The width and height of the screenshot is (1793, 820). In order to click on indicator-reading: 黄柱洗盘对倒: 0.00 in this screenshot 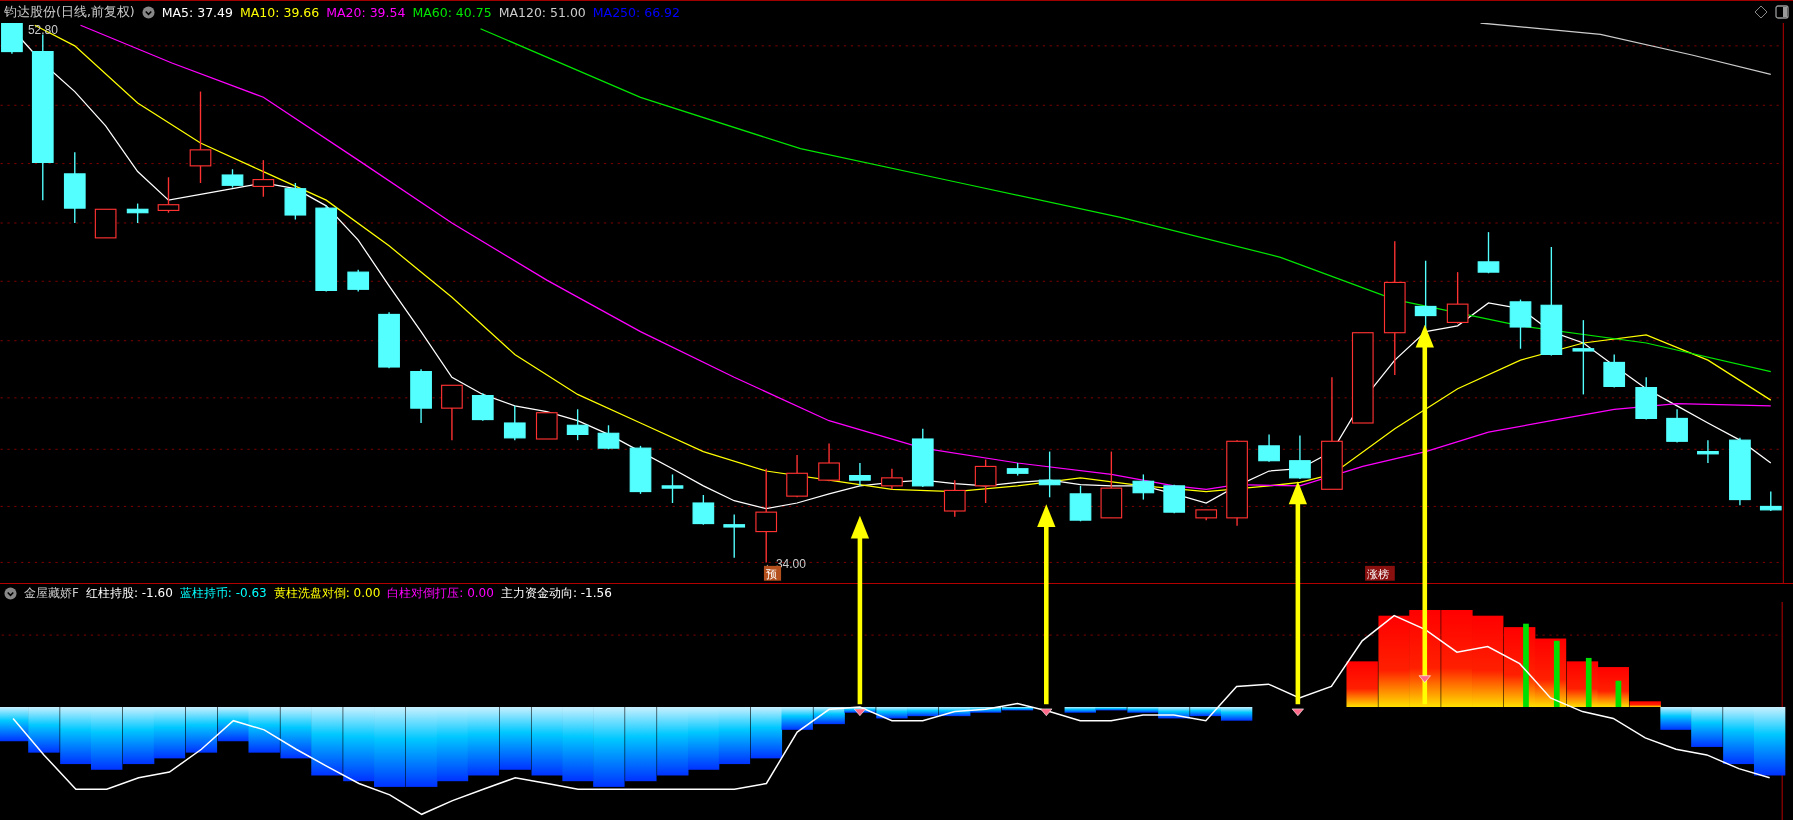, I will do `click(327, 593)`.